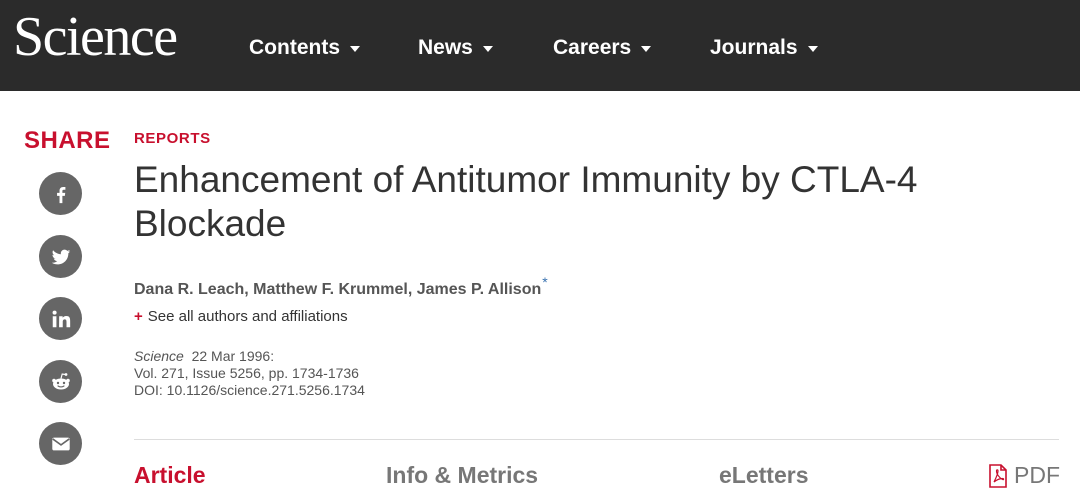 Image resolution: width=1080 pixels, height=503 pixels. I want to click on pdf-label: PDF, so click(1037, 475).